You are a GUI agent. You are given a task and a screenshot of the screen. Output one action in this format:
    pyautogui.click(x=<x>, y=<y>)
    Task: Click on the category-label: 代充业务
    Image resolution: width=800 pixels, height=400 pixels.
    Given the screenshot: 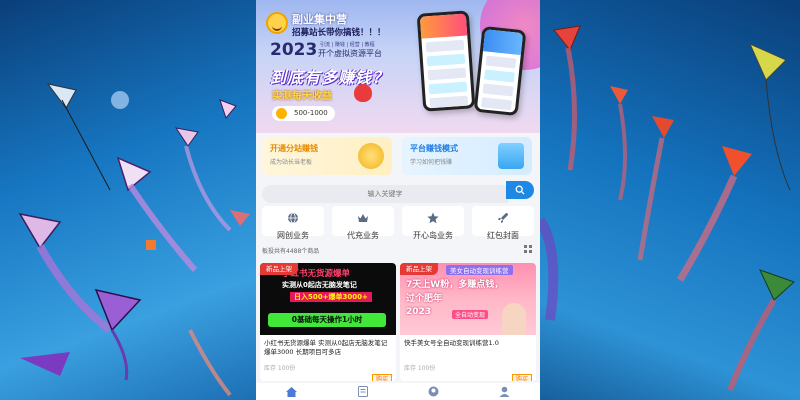 What is the action you would take?
    pyautogui.click(x=363, y=235)
    